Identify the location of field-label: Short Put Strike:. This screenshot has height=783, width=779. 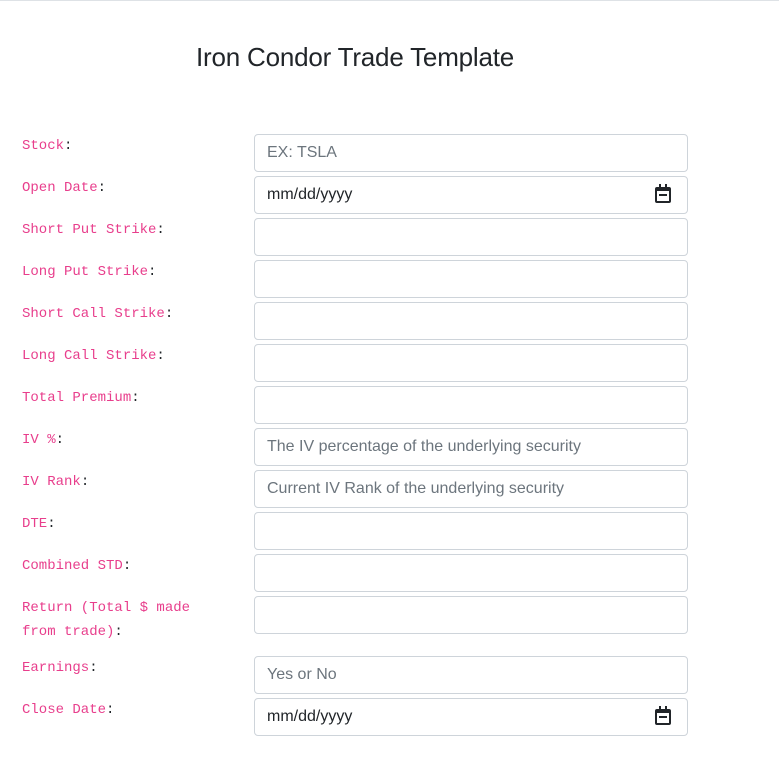
(93, 230).